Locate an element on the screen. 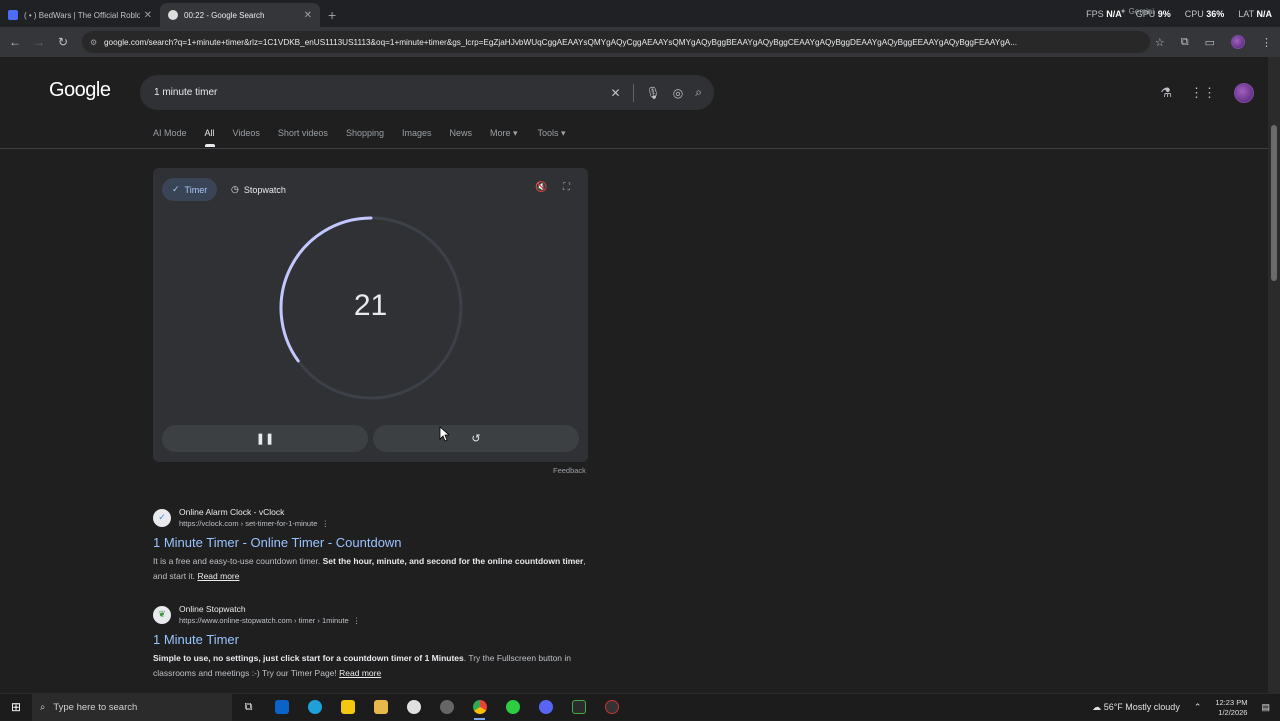  pause-button: ❚❚ is located at coordinates (265, 438).